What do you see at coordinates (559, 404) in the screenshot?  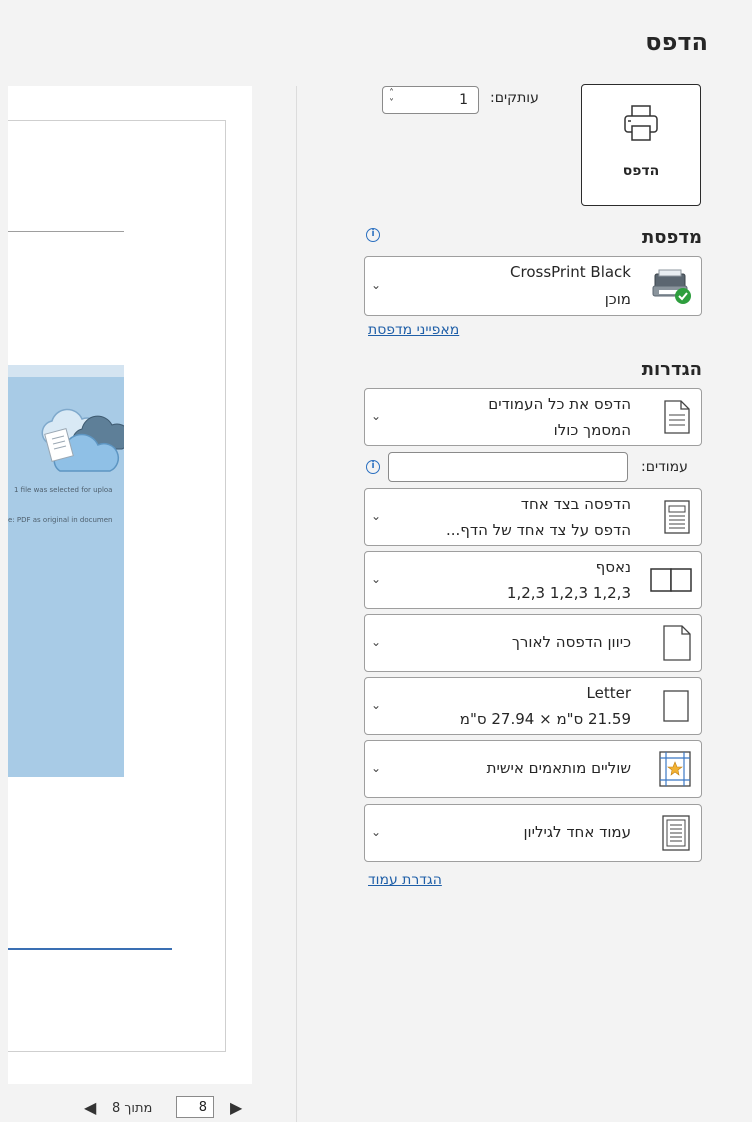 I see `pages-range-title: הדפס את כל העמודים` at bounding box center [559, 404].